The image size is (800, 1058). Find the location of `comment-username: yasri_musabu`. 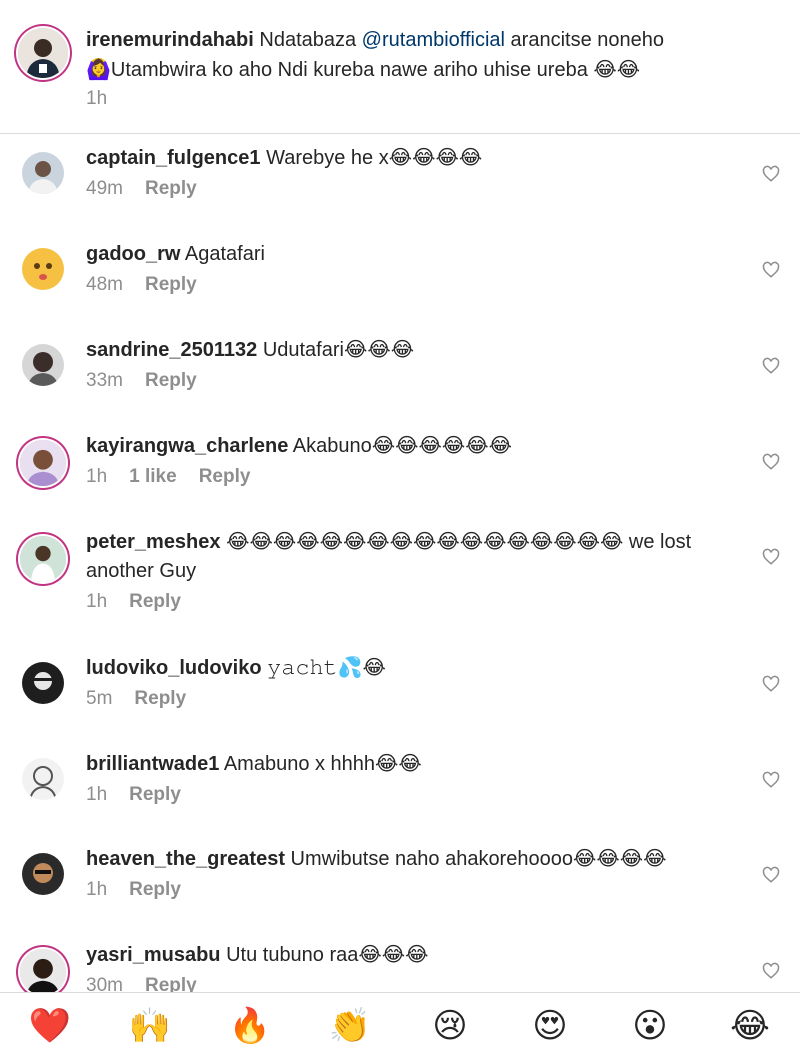

comment-username: yasri_musabu is located at coordinates (153, 955).